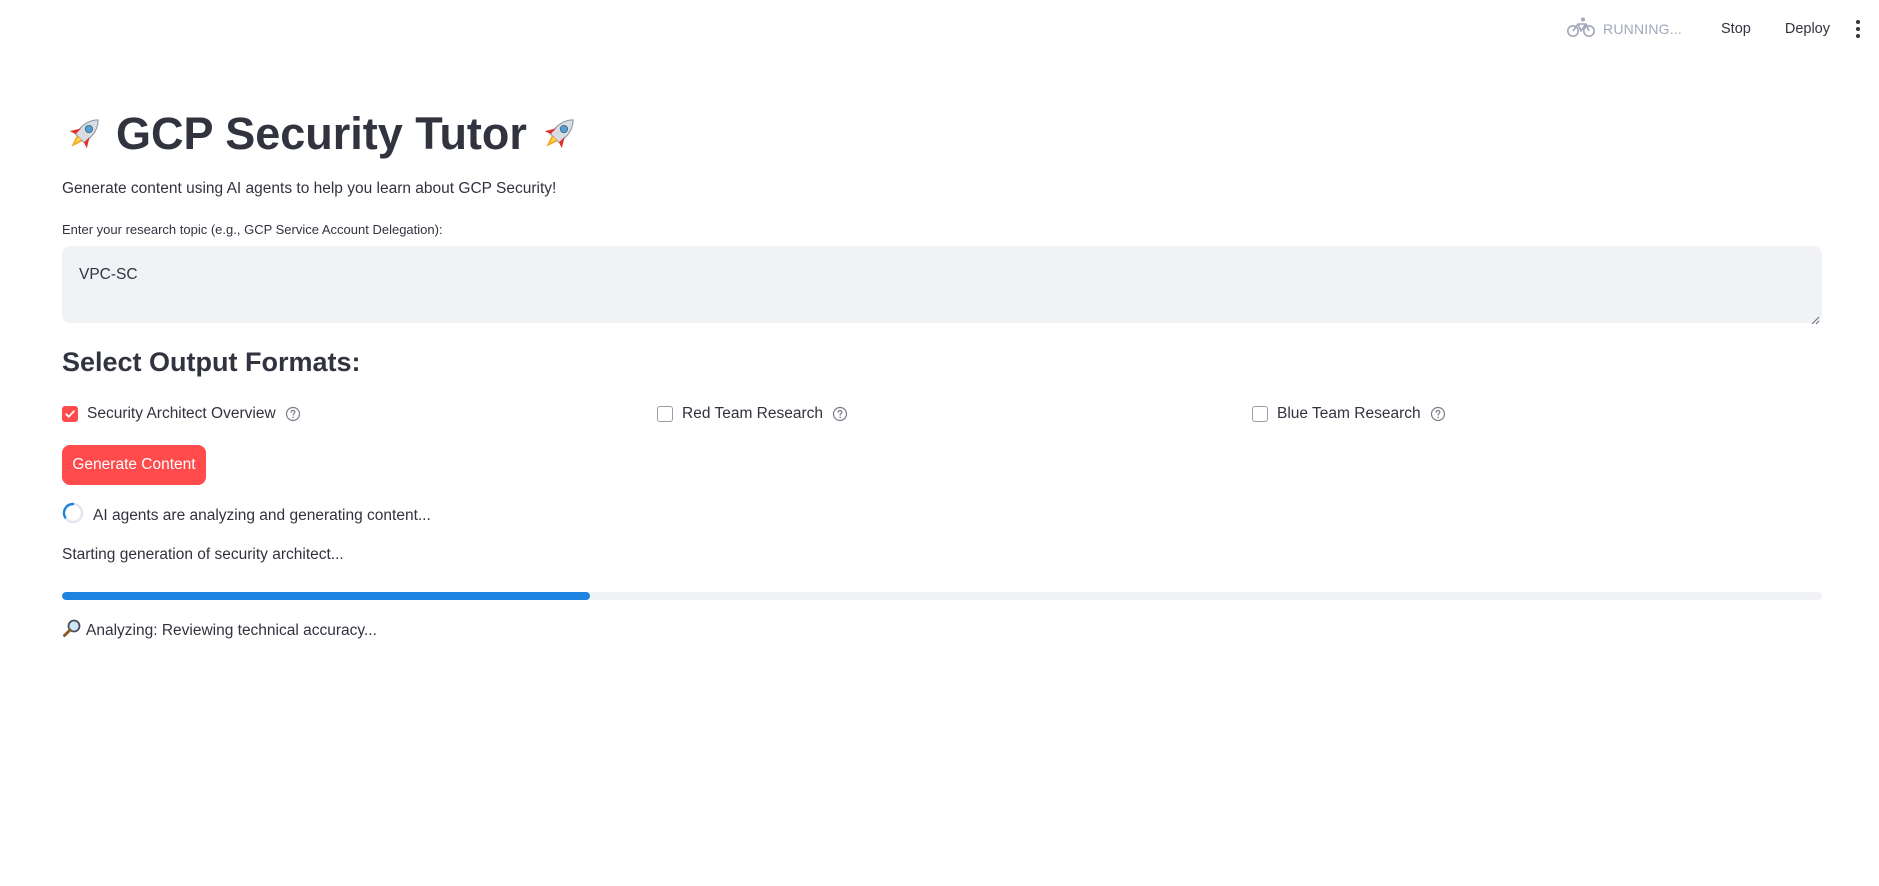 The width and height of the screenshot is (1879, 886). What do you see at coordinates (942, 596) in the screenshot?
I see `progress-bar` at bounding box center [942, 596].